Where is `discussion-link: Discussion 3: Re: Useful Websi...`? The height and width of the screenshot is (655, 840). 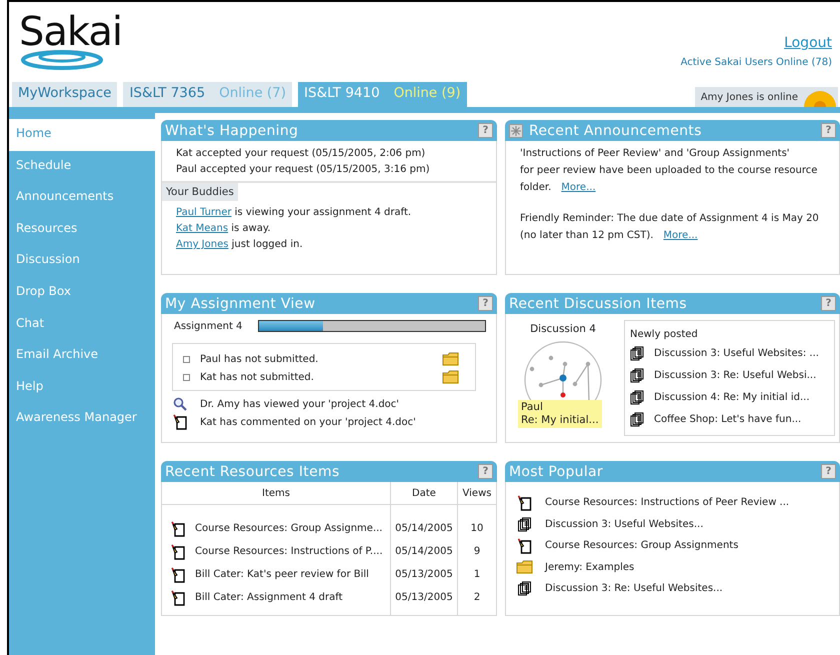
discussion-link: Discussion 3: Re: Useful Websi... is located at coordinates (735, 375).